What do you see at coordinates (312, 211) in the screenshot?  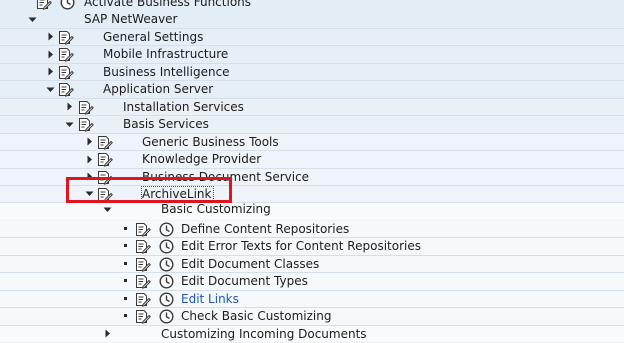 I see `tree-row: Basic Customizing` at bounding box center [312, 211].